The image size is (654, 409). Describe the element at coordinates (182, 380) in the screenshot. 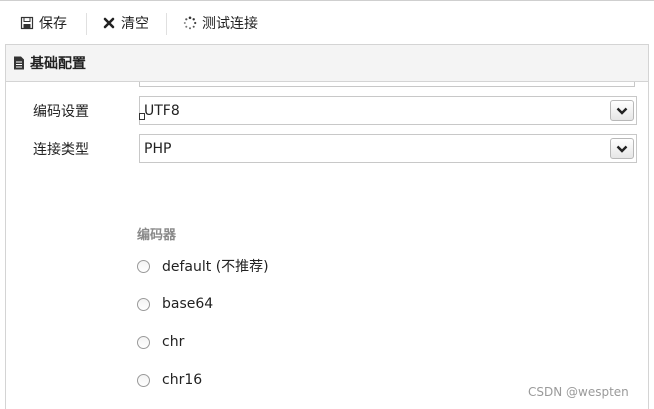

I see `encoder-option-label: chr16` at that location.